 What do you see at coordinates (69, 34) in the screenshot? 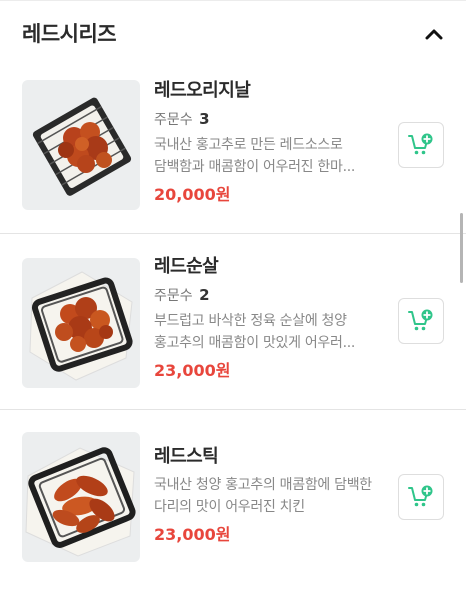
I see `section-title: 레드시리즈` at bounding box center [69, 34].